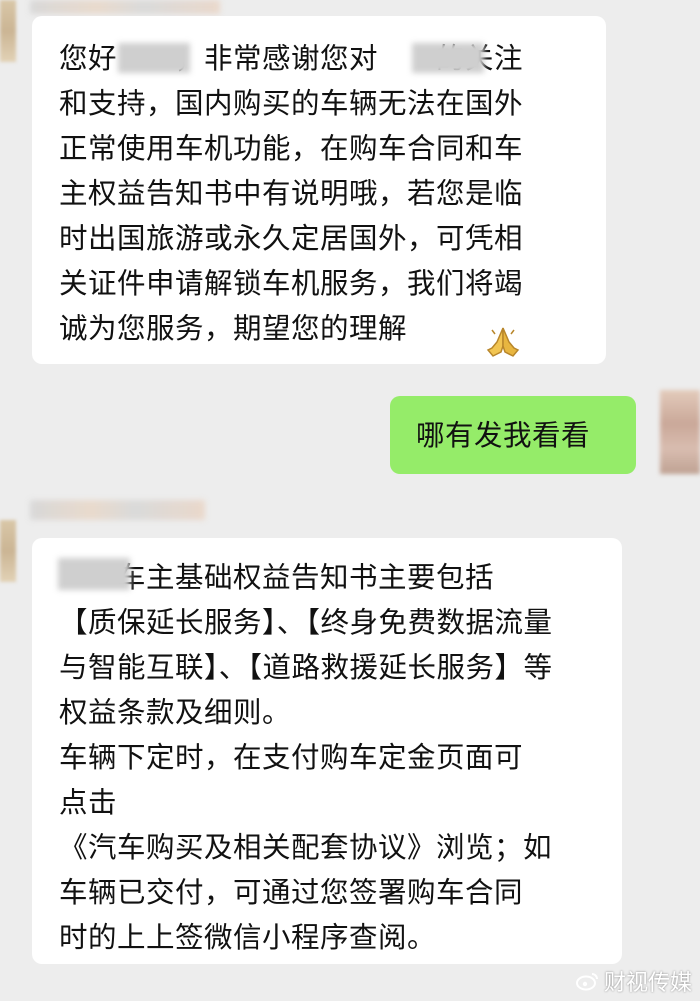 This screenshot has height=1001, width=700. What do you see at coordinates (503, 435) in the screenshot?
I see `message-text: 哪有发我看看` at bounding box center [503, 435].